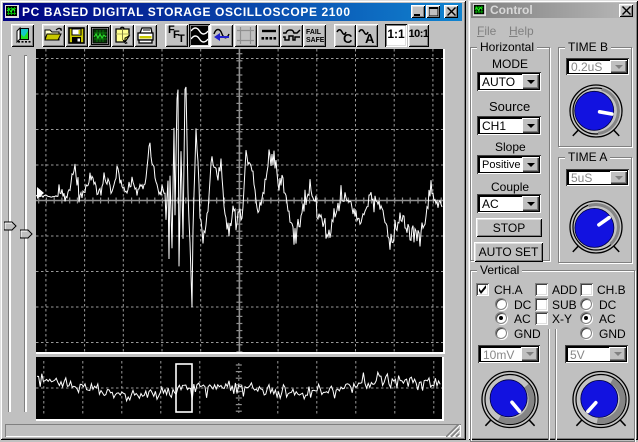  I want to click on svg-text: C, so click(348, 38).